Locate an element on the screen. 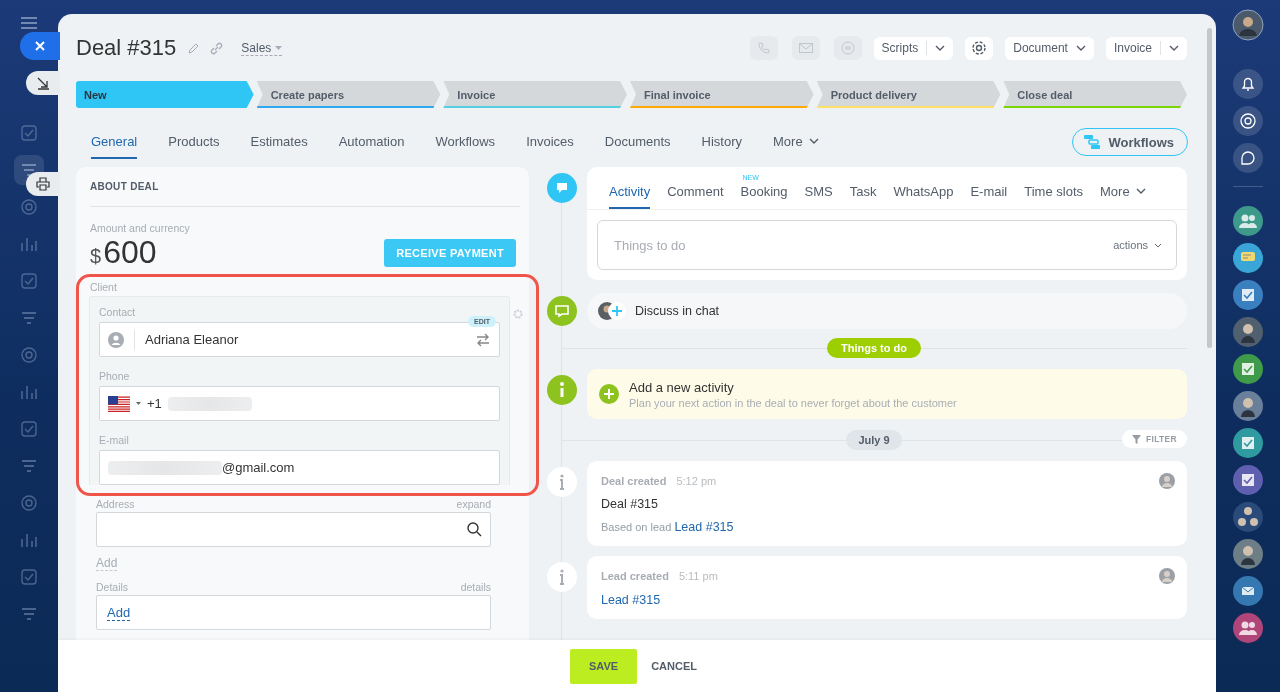 Image resolution: width=1280 pixels, height=692 pixels. phone-icon is located at coordinates (763, 48).